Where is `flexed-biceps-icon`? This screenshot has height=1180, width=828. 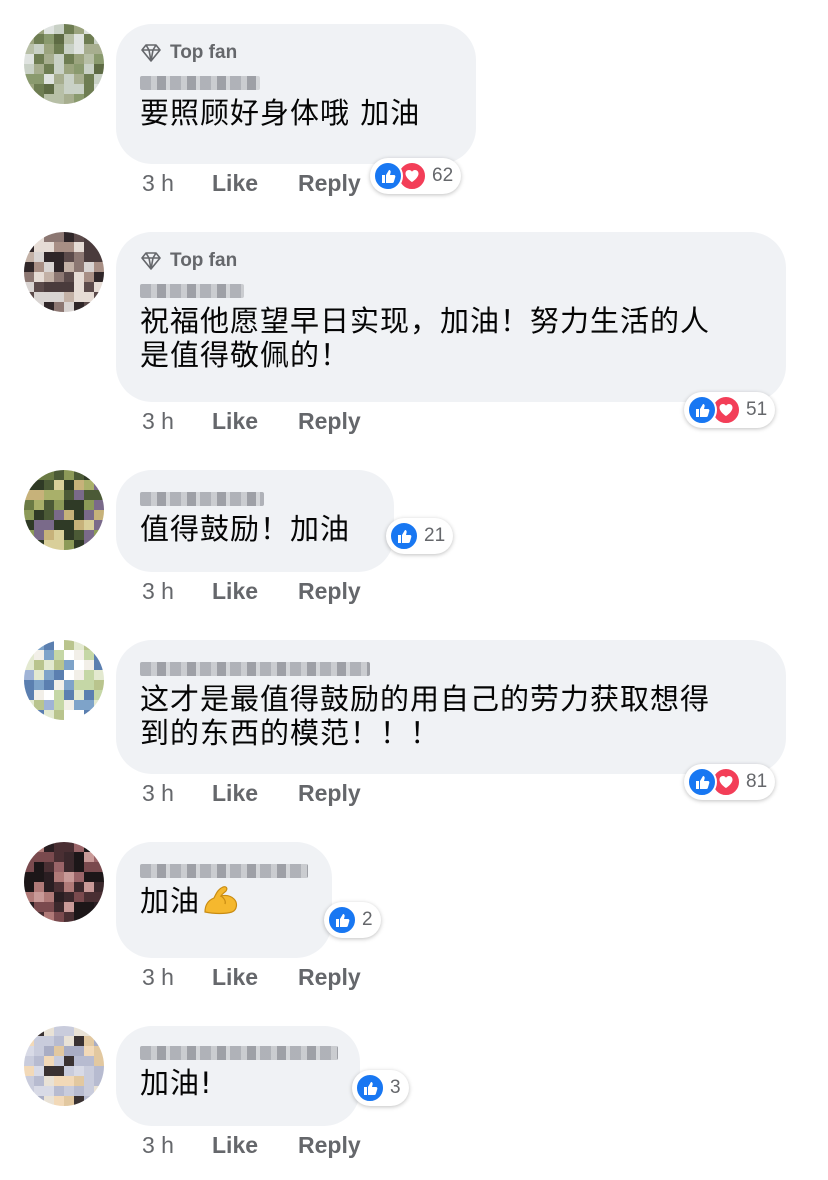
flexed-biceps-icon is located at coordinates (221, 900).